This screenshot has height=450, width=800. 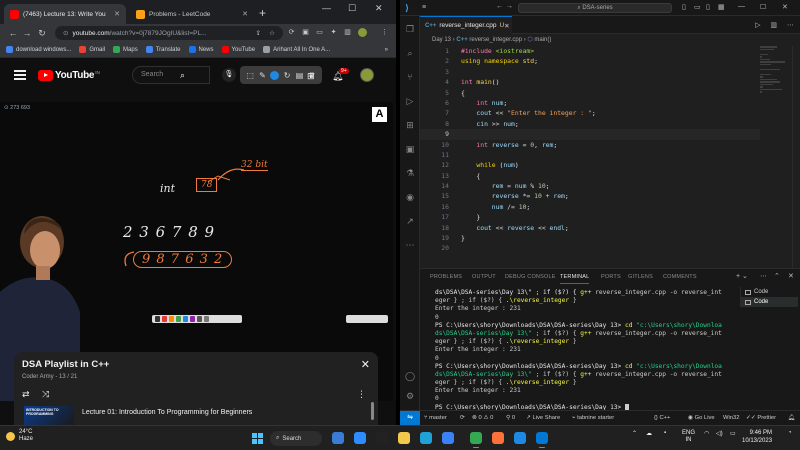 What do you see at coordinates (338, 438) in the screenshot?
I see `widgets-icon` at bounding box center [338, 438].